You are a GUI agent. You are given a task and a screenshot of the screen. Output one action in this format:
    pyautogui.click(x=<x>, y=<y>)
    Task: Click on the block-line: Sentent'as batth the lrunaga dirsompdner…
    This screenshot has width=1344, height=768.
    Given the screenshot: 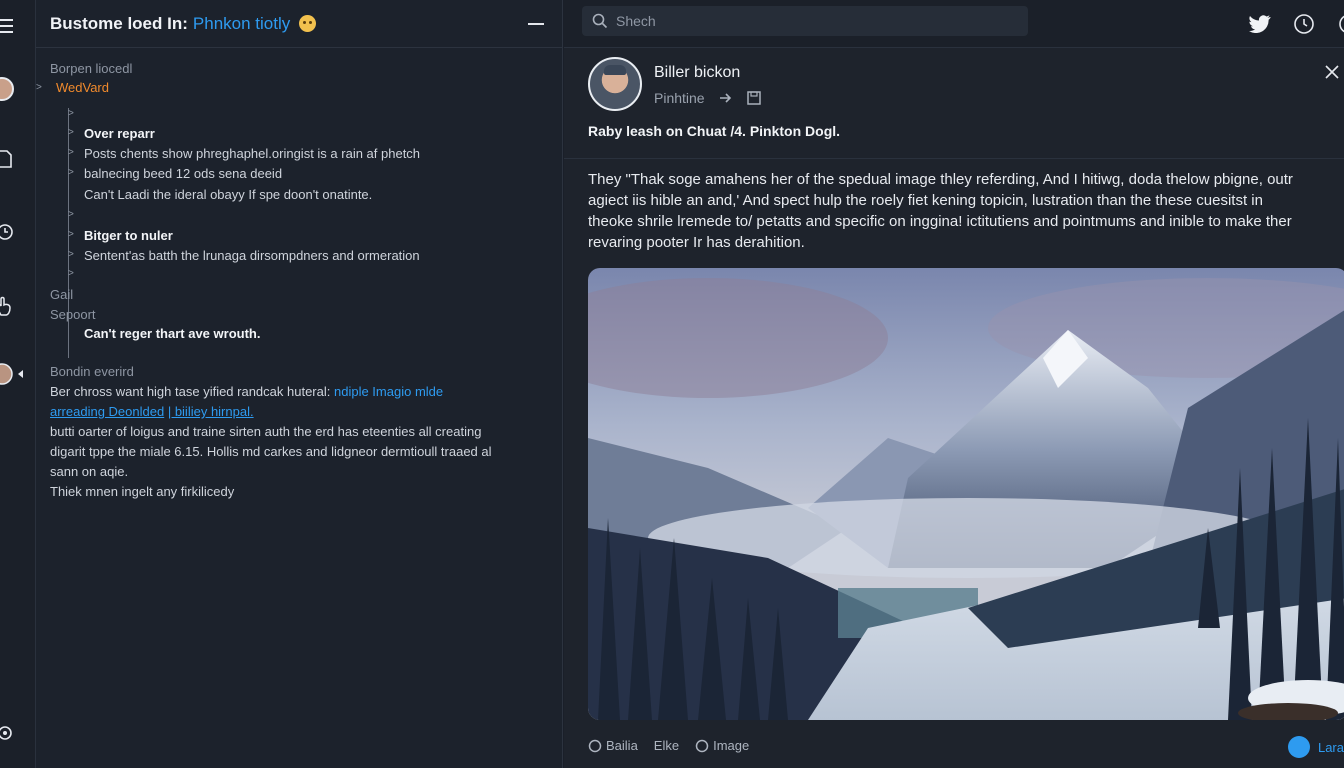 What is the action you would take?
    pyautogui.click(x=252, y=255)
    